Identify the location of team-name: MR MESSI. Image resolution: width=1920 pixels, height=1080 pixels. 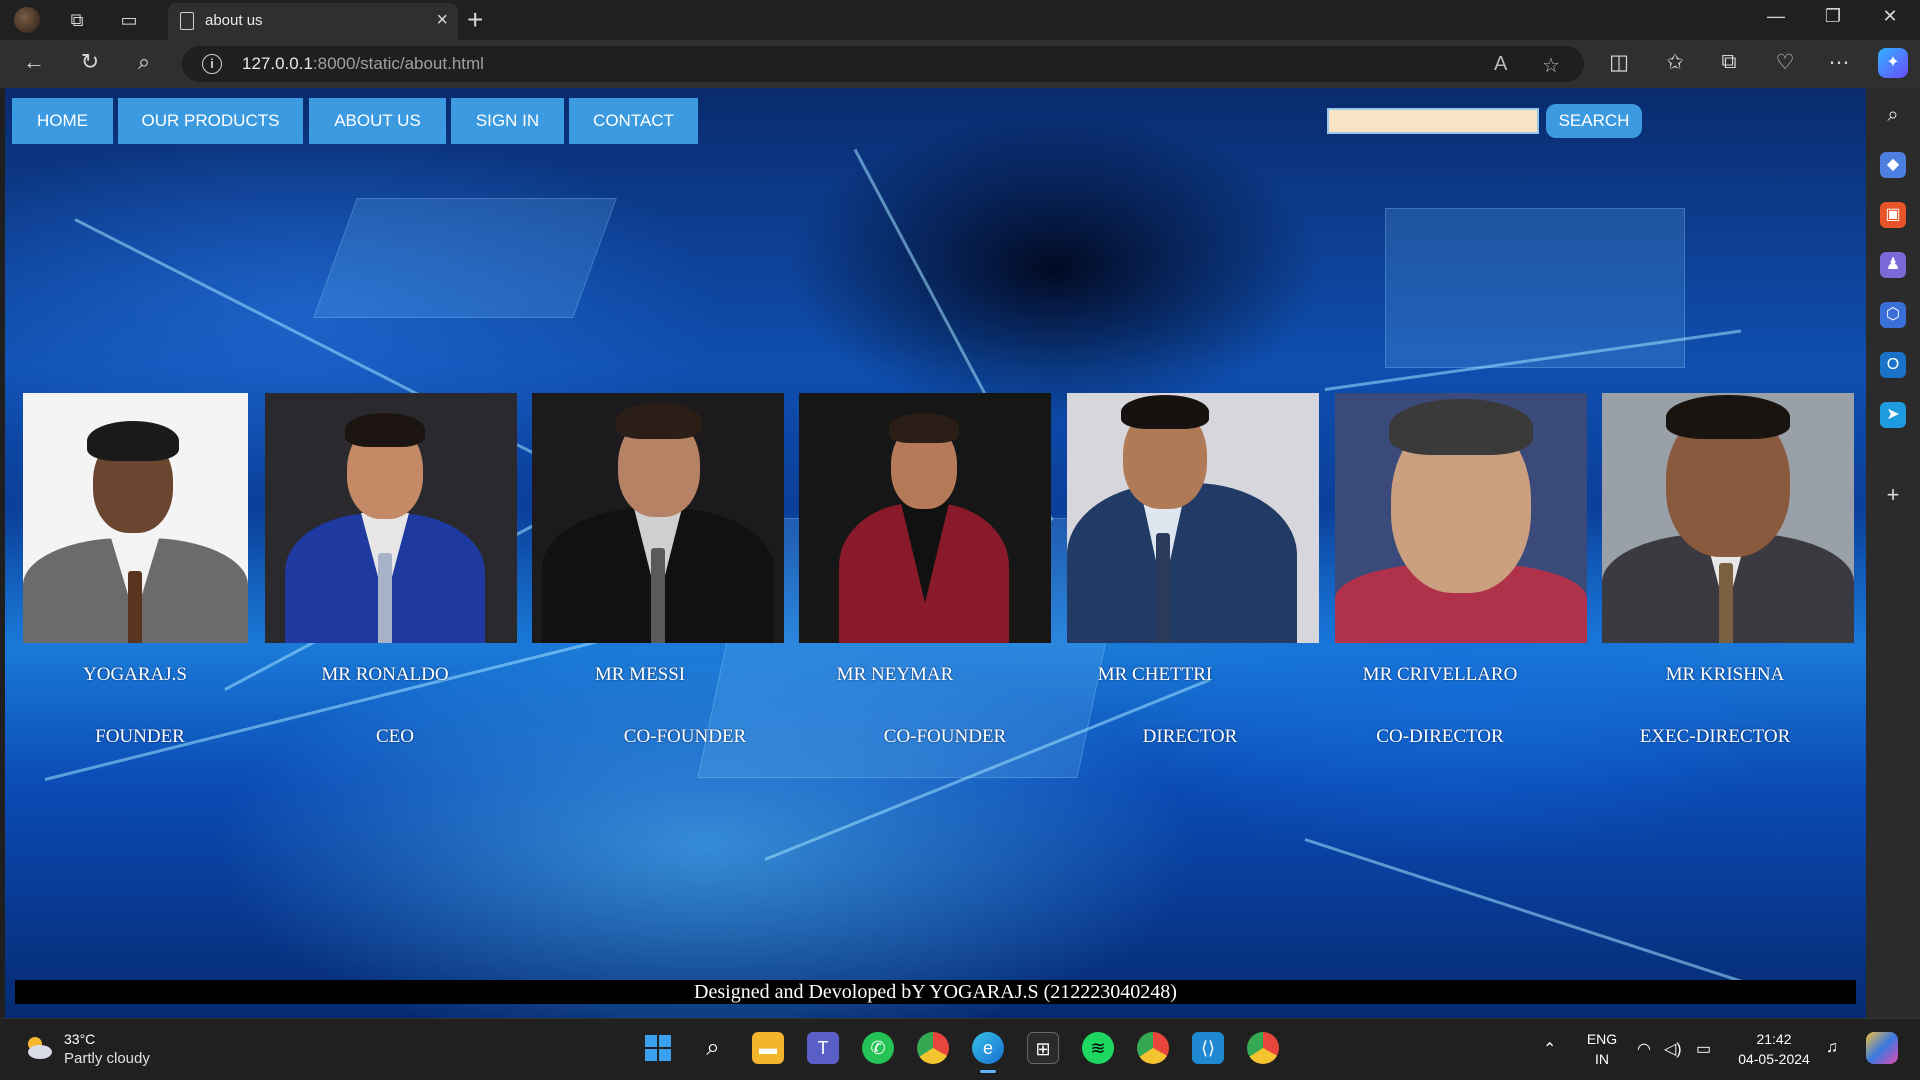
(640, 674).